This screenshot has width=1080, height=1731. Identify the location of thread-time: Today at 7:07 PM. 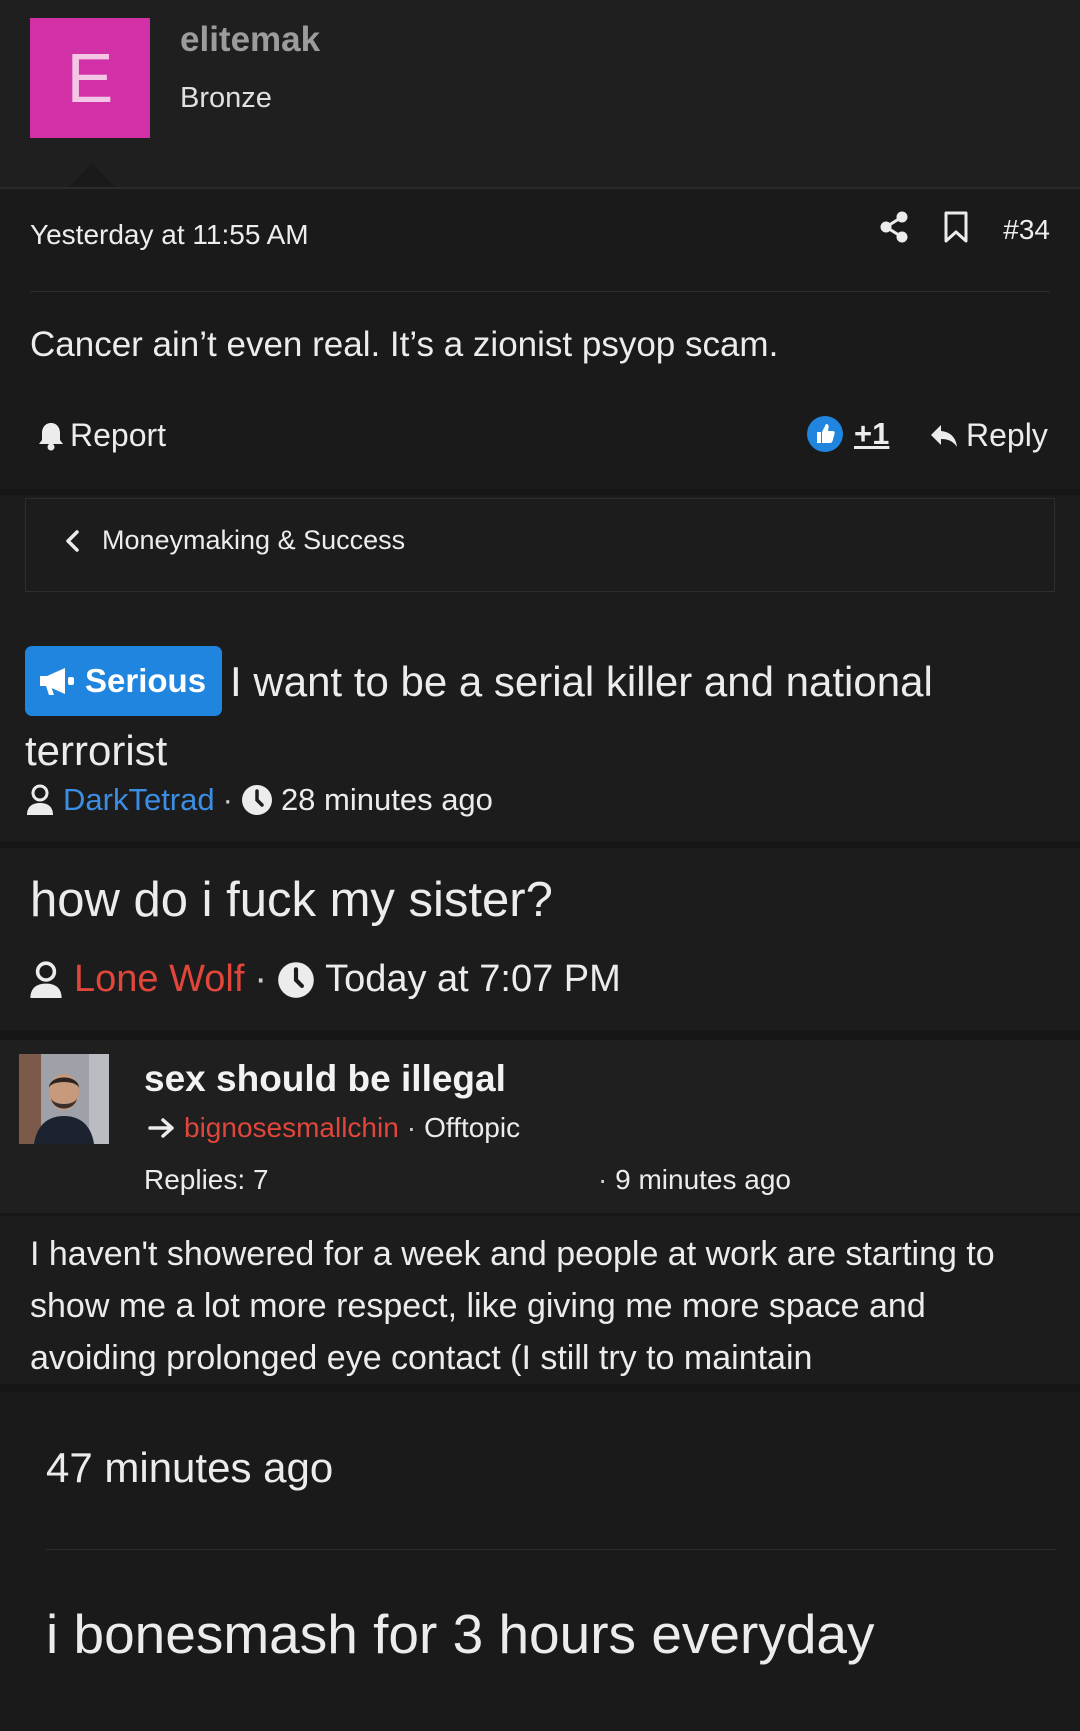
(473, 979).